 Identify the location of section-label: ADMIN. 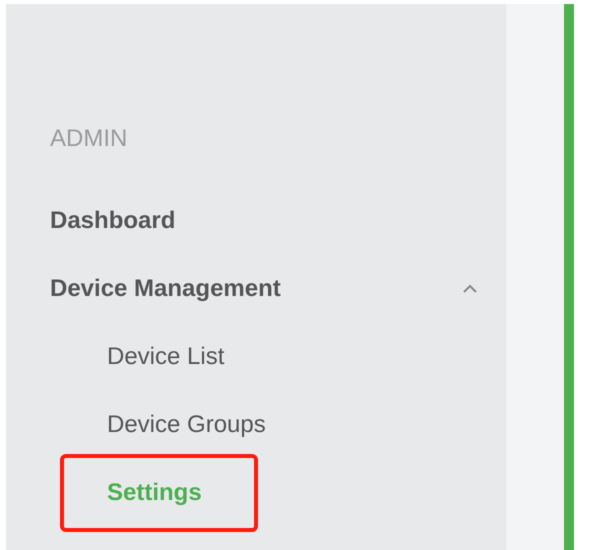
(89, 139).